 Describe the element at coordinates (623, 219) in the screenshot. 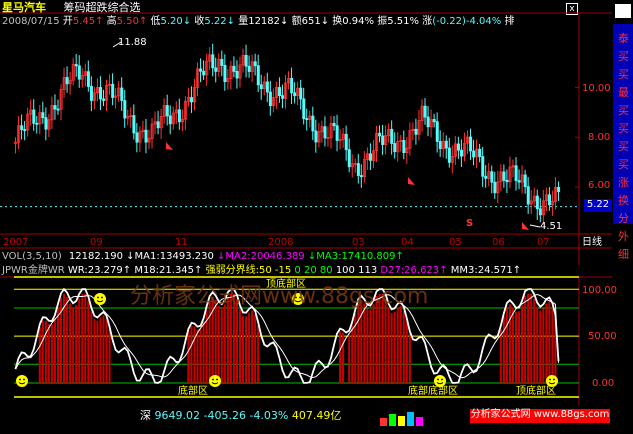

I see `panel-item: 分` at that location.